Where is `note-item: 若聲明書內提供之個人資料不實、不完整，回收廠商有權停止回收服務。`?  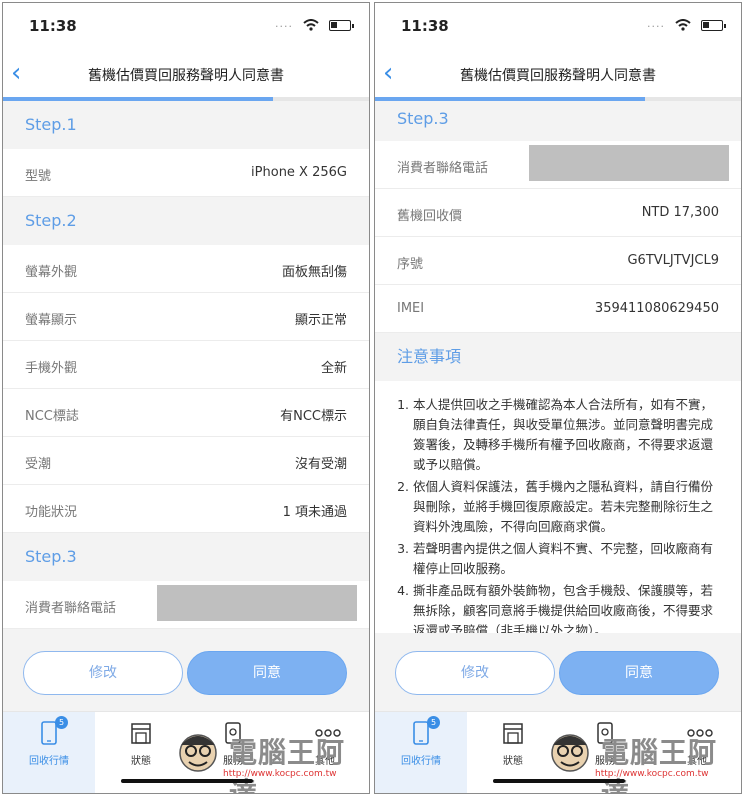
note-item: 若聲明書內提供之個人資料不實、不完整，回收廠商有權停止回收服務。 is located at coordinates (568, 559).